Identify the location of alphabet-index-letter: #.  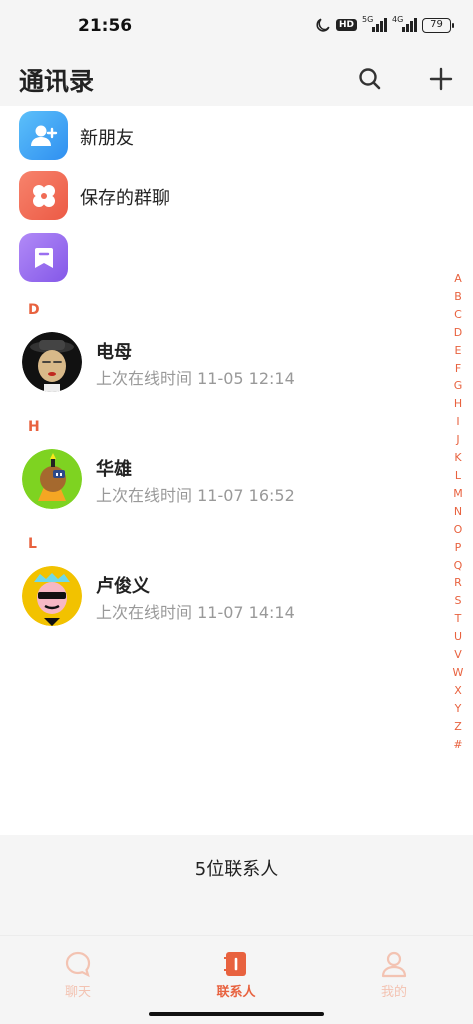
(457, 745).